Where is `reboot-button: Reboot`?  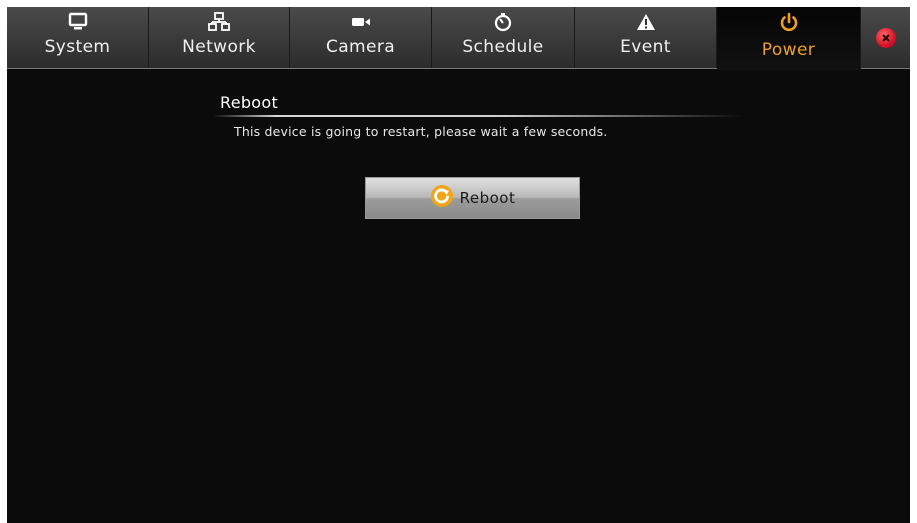 reboot-button: Reboot is located at coordinates (472, 198).